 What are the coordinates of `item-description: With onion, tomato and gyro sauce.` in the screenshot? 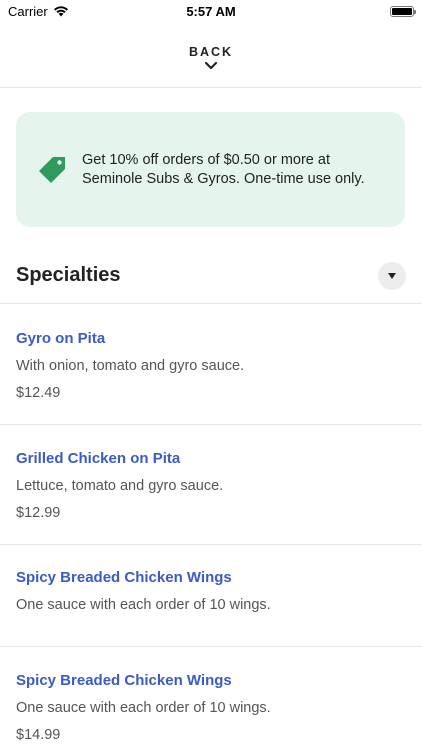 It's located at (130, 366).